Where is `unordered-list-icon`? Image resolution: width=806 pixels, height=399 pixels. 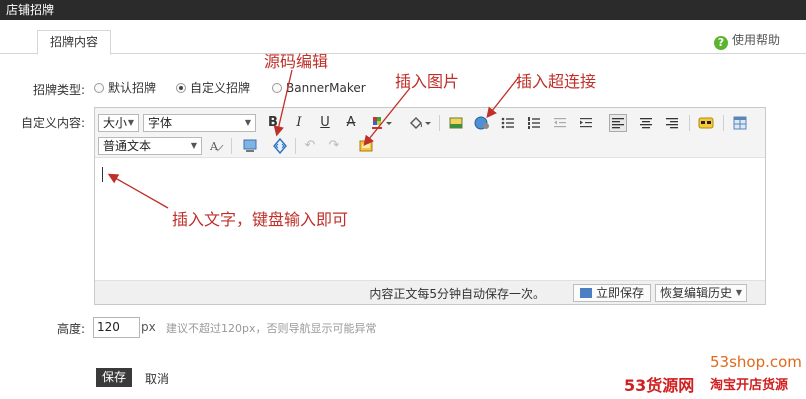
unordered-list-icon is located at coordinates (508, 123).